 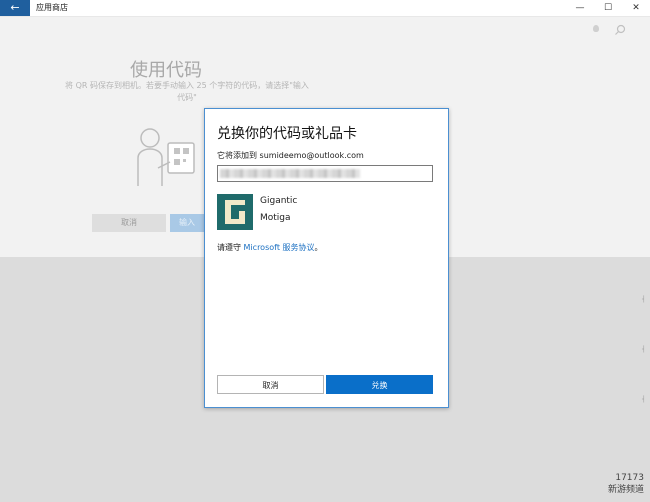 I want to click on close-button: ✕, so click(x=636, y=8).